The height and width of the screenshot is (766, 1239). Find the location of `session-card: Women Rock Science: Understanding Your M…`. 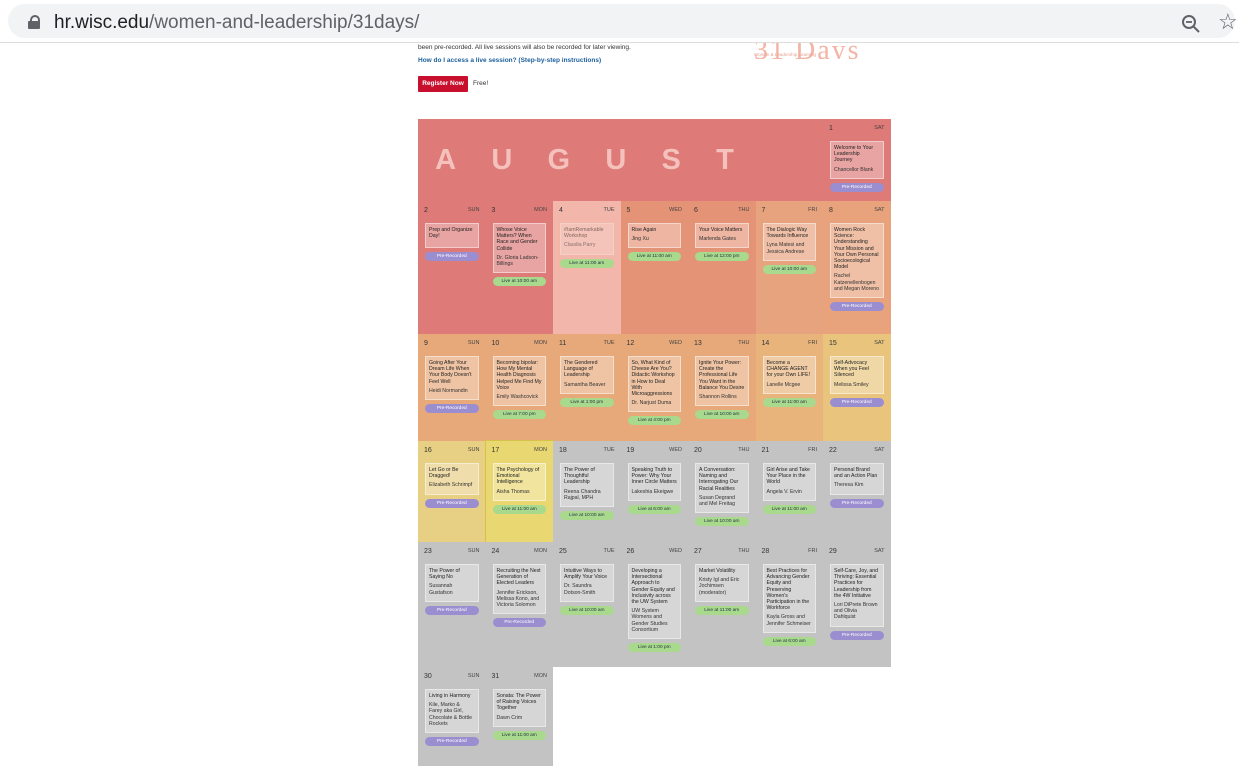

session-card: Women Rock Science: Understanding Your M… is located at coordinates (857, 261).